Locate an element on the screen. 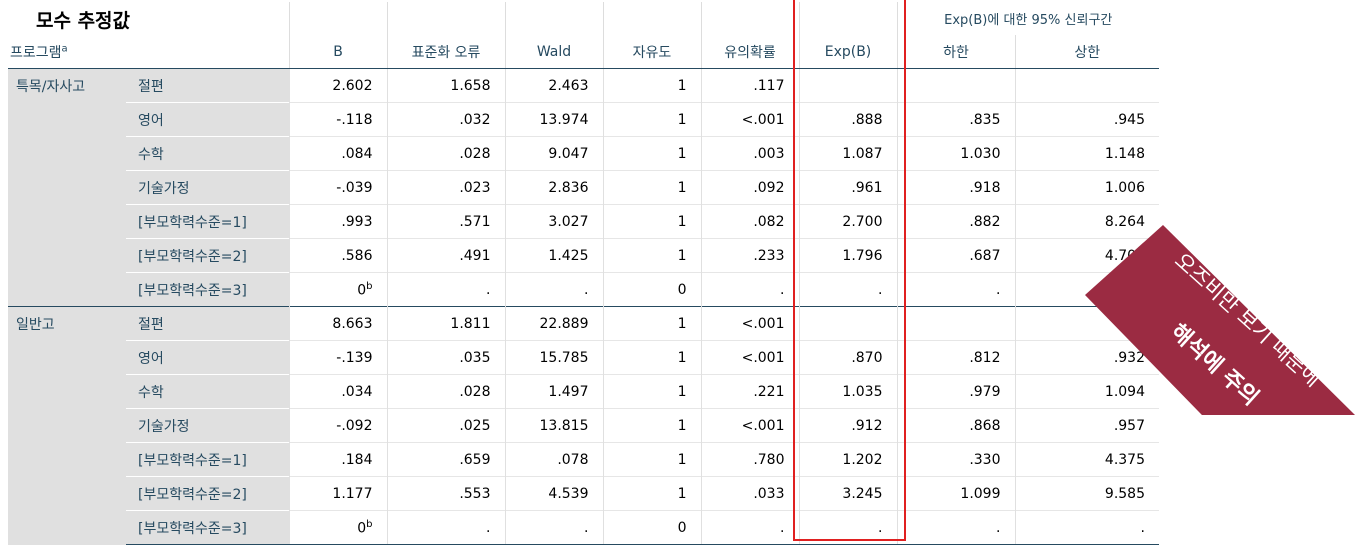 This screenshot has height=552, width=1355. cell-value: 1.035 is located at coordinates (862, 391).